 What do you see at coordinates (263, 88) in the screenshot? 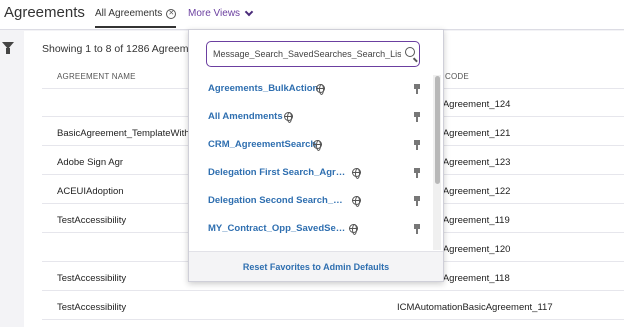
I see `saved-view-link: Agreements_BulkAction` at bounding box center [263, 88].